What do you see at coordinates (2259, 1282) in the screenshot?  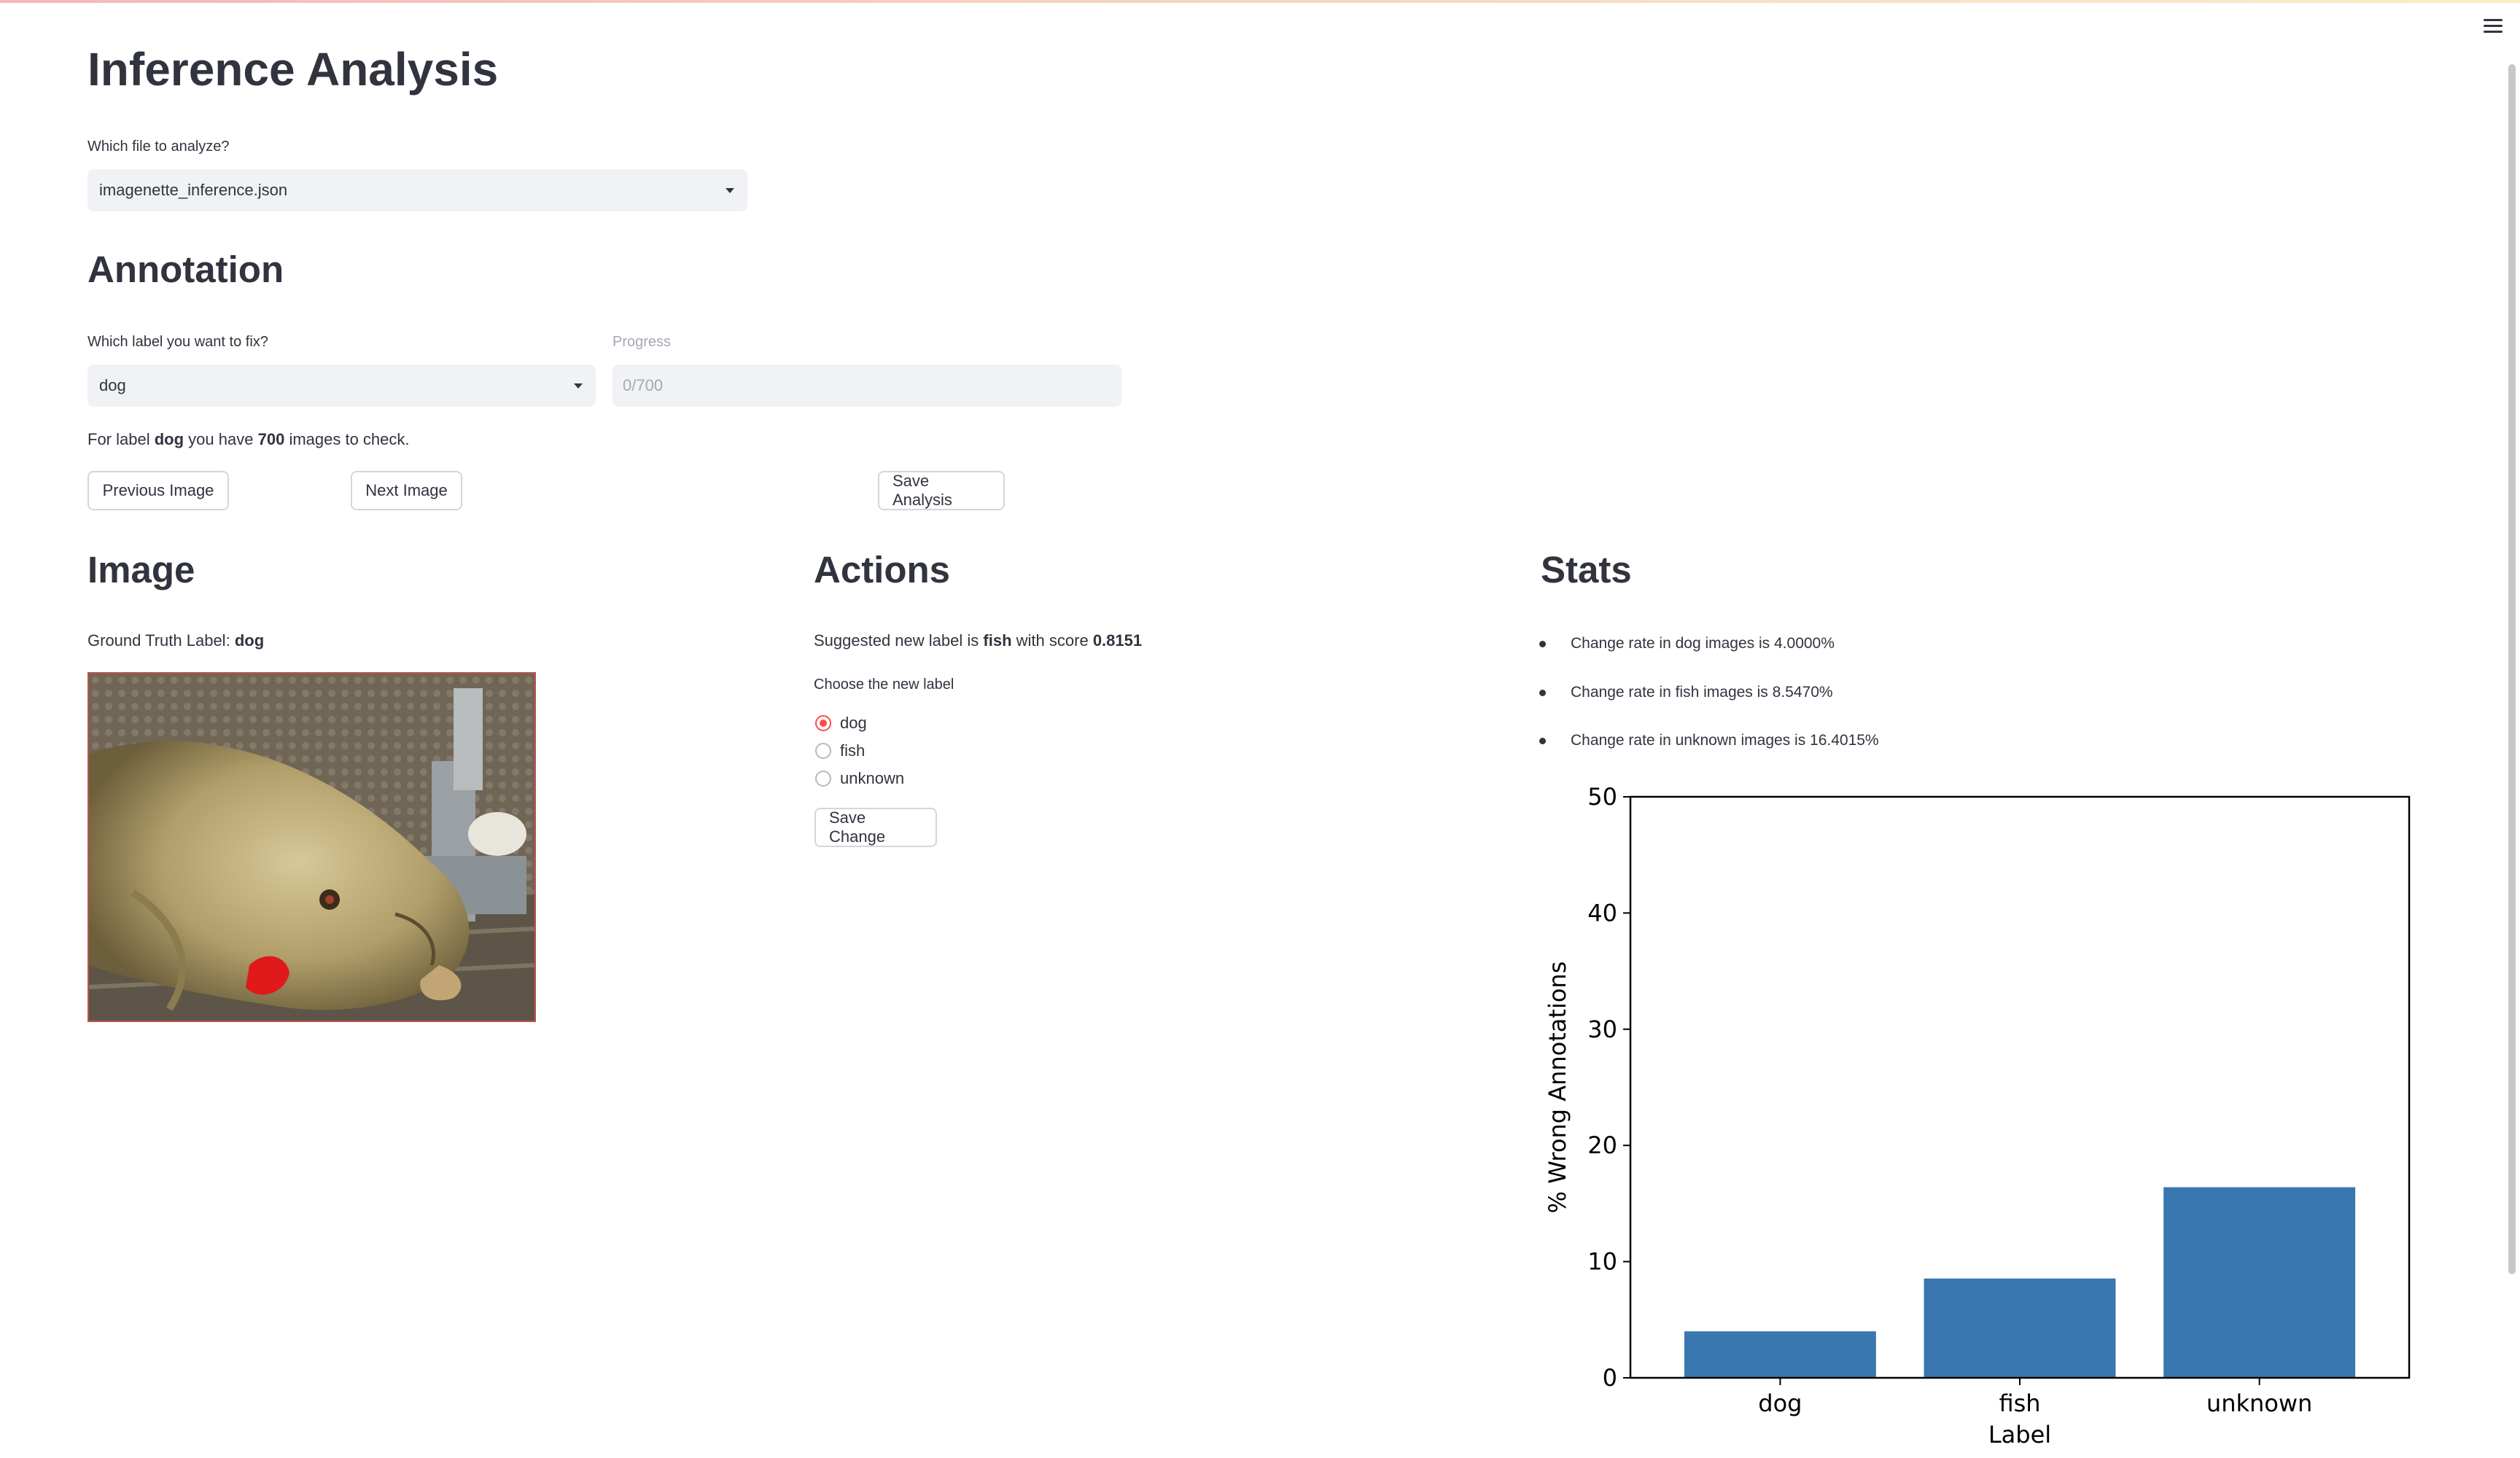 I see `bar-unknown` at bounding box center [2259, 1282].